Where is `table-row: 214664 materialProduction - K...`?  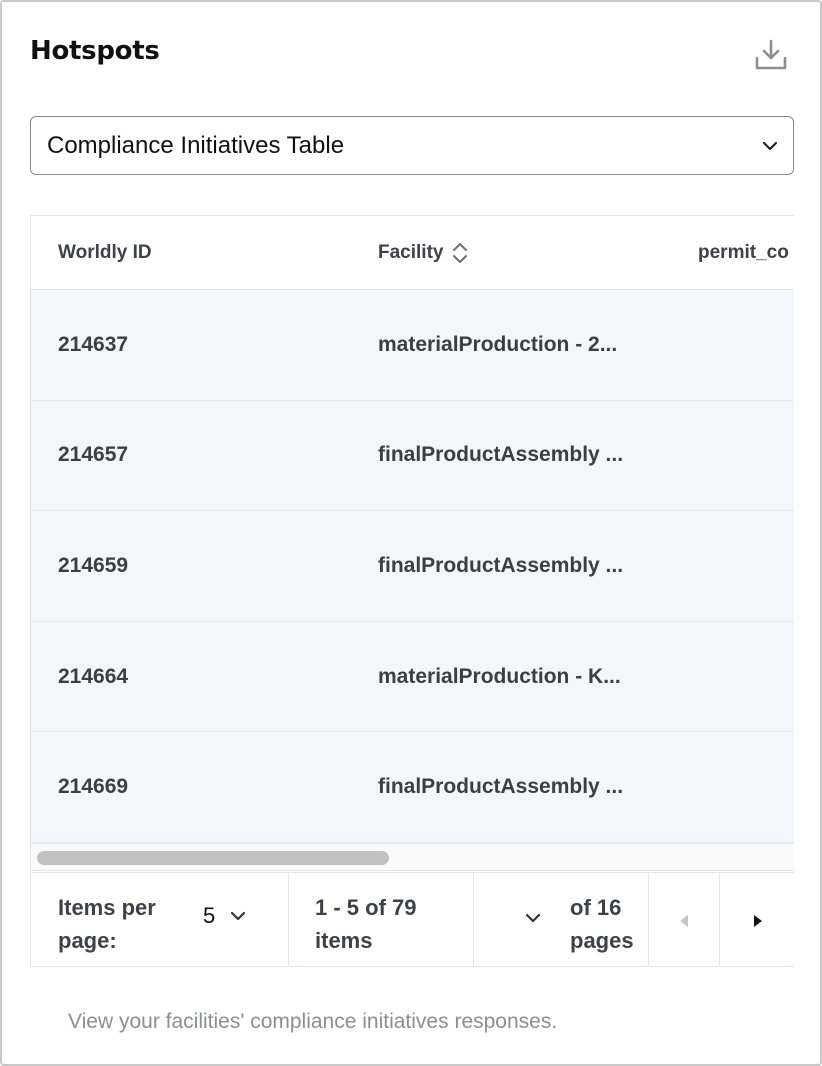 table-row: 214664 materialProduction - K... is located at coordinates (412, 677).